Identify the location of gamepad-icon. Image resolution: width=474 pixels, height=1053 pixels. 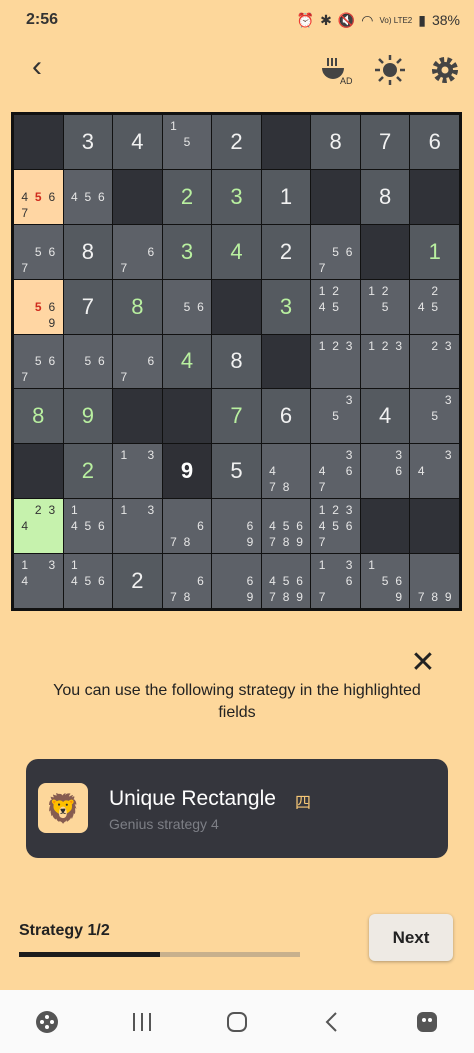
(47, 1022).